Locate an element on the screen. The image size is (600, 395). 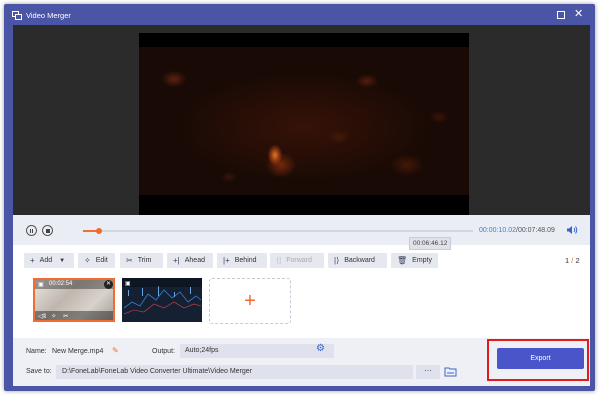
move-forward-icon: ⟨| is located at coordinates (279, 260).